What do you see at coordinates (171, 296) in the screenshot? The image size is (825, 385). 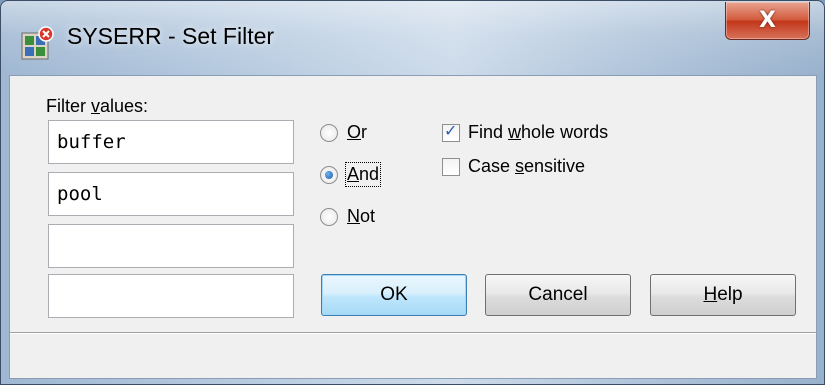 I see `filter-value-4-input` at bounding box center [171, 296].